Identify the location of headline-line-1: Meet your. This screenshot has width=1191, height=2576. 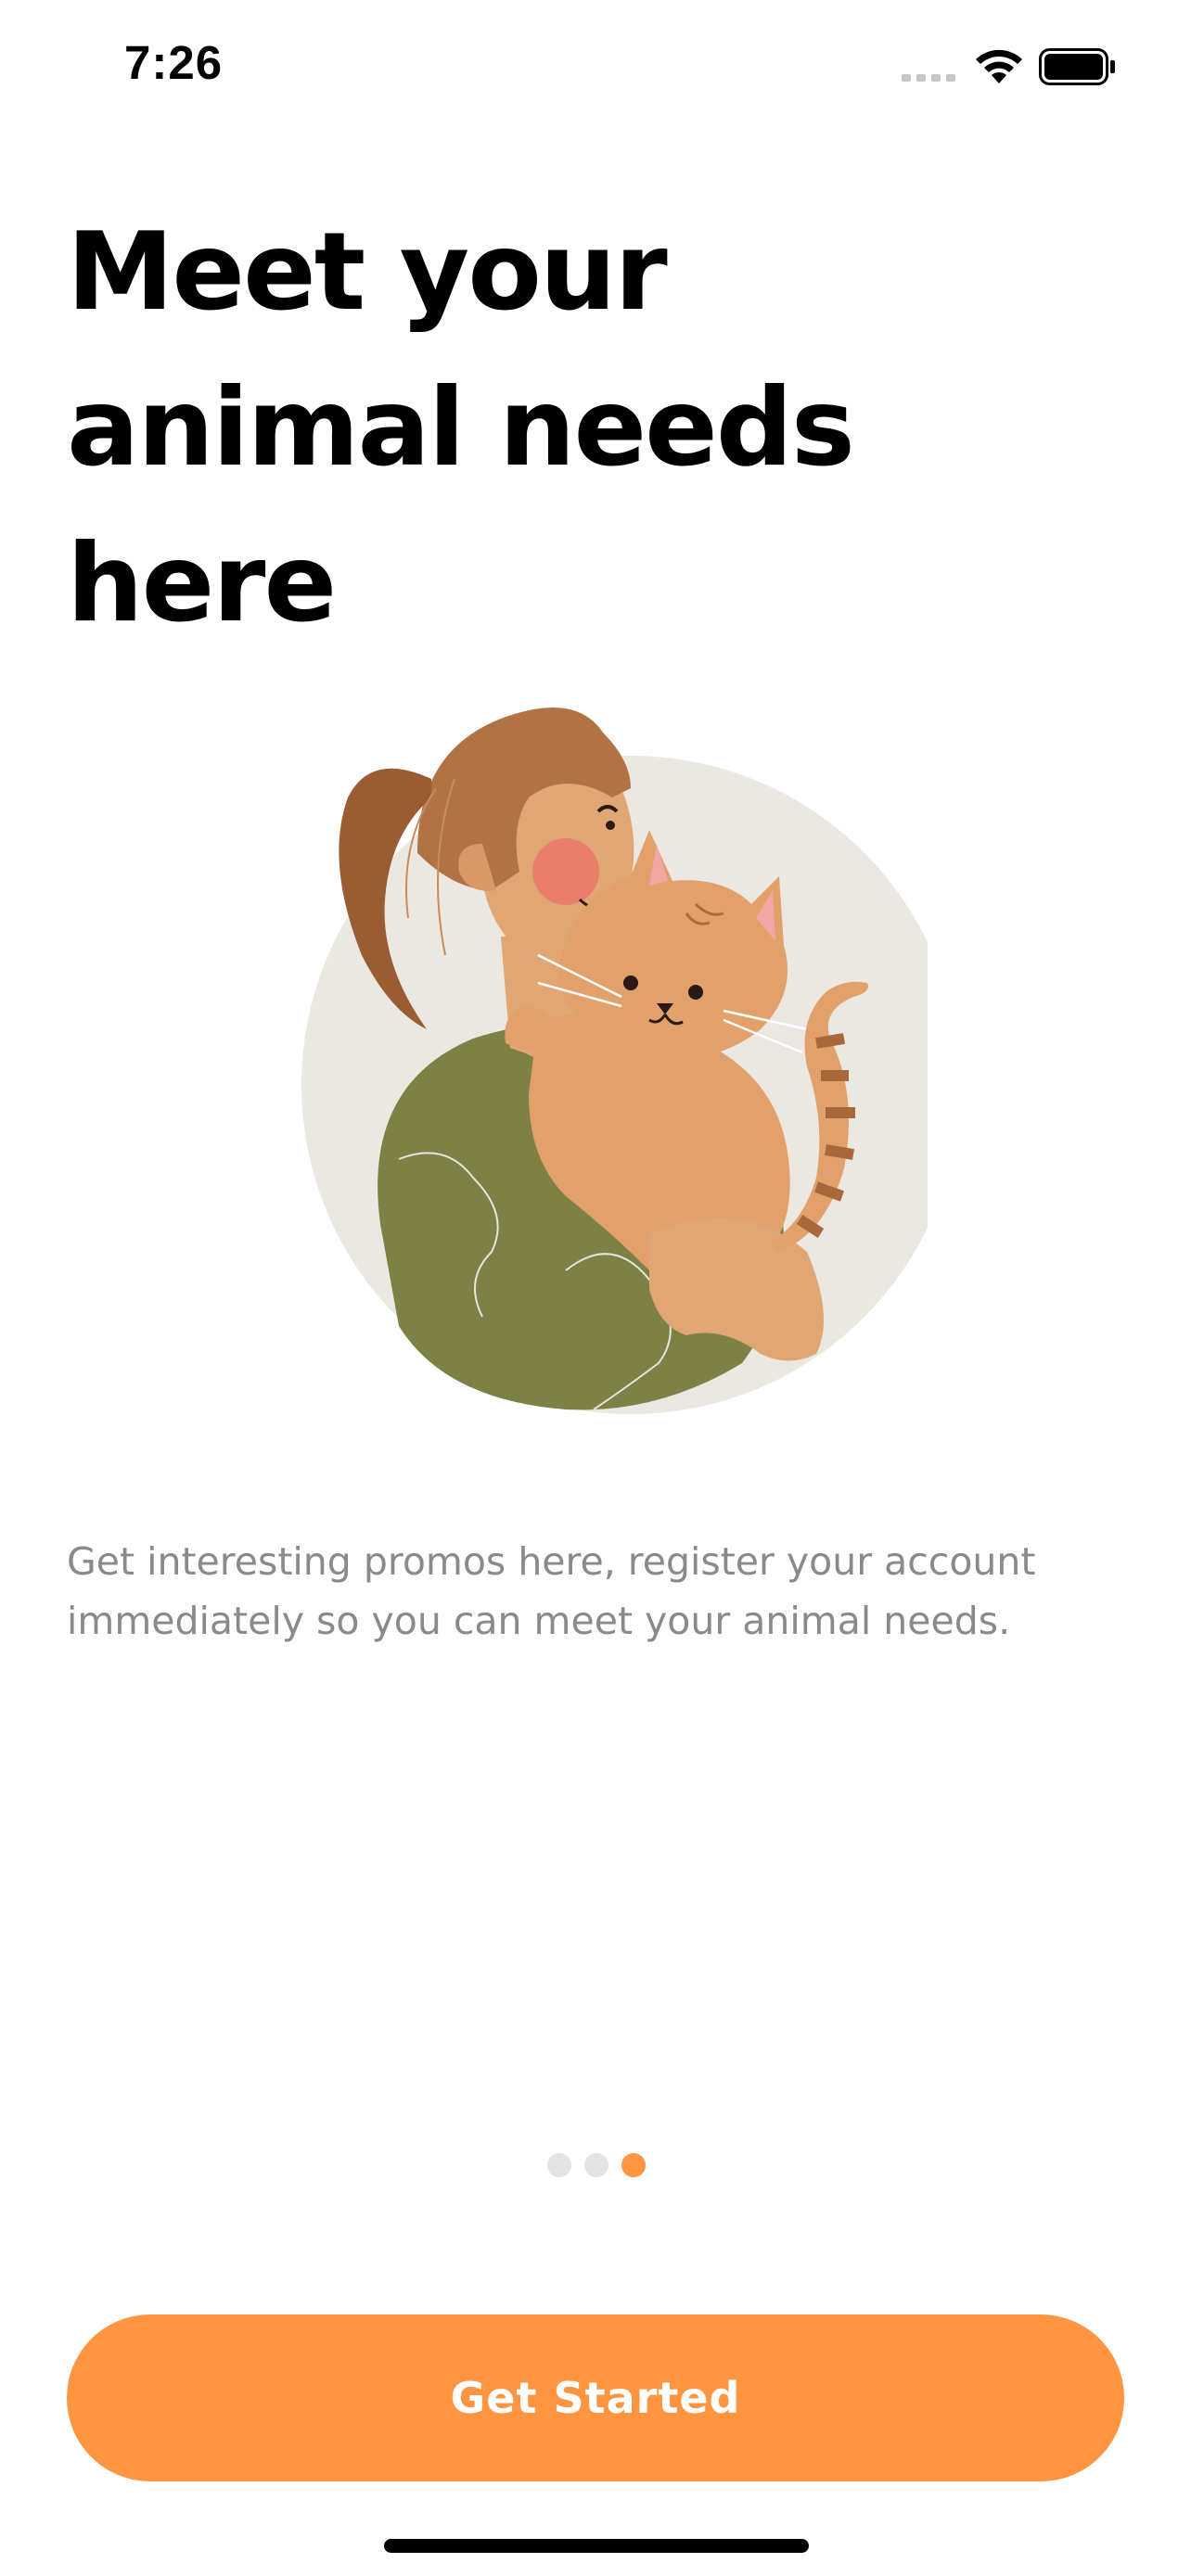
(367, 272).